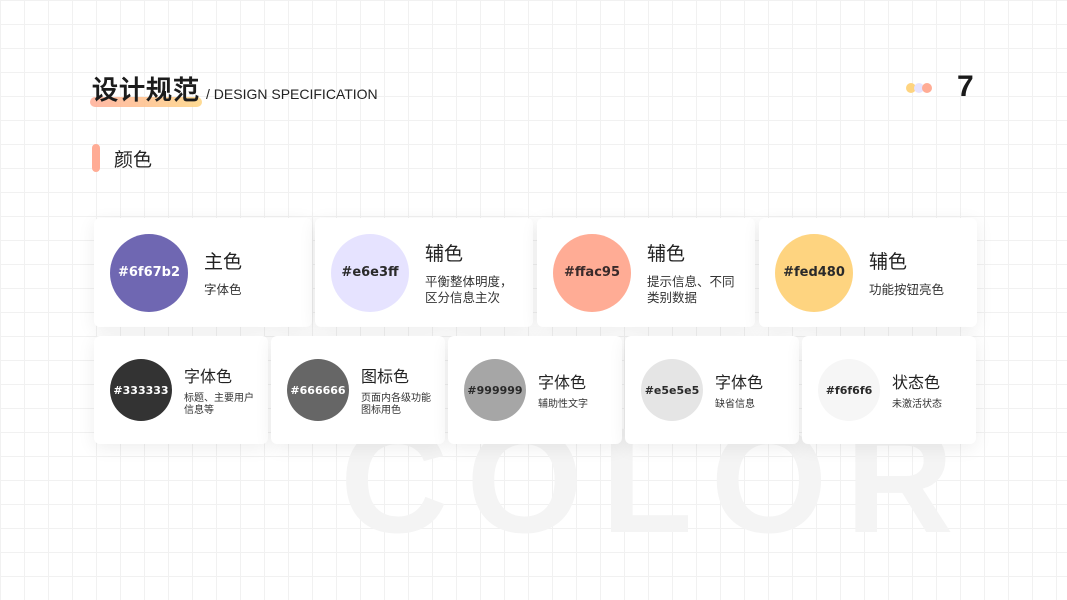  Describe the element at coordinates (469, 272) in the screenshot. I see `card-info: 辅色 平衡整体明度， 区分信息主次` at that location.